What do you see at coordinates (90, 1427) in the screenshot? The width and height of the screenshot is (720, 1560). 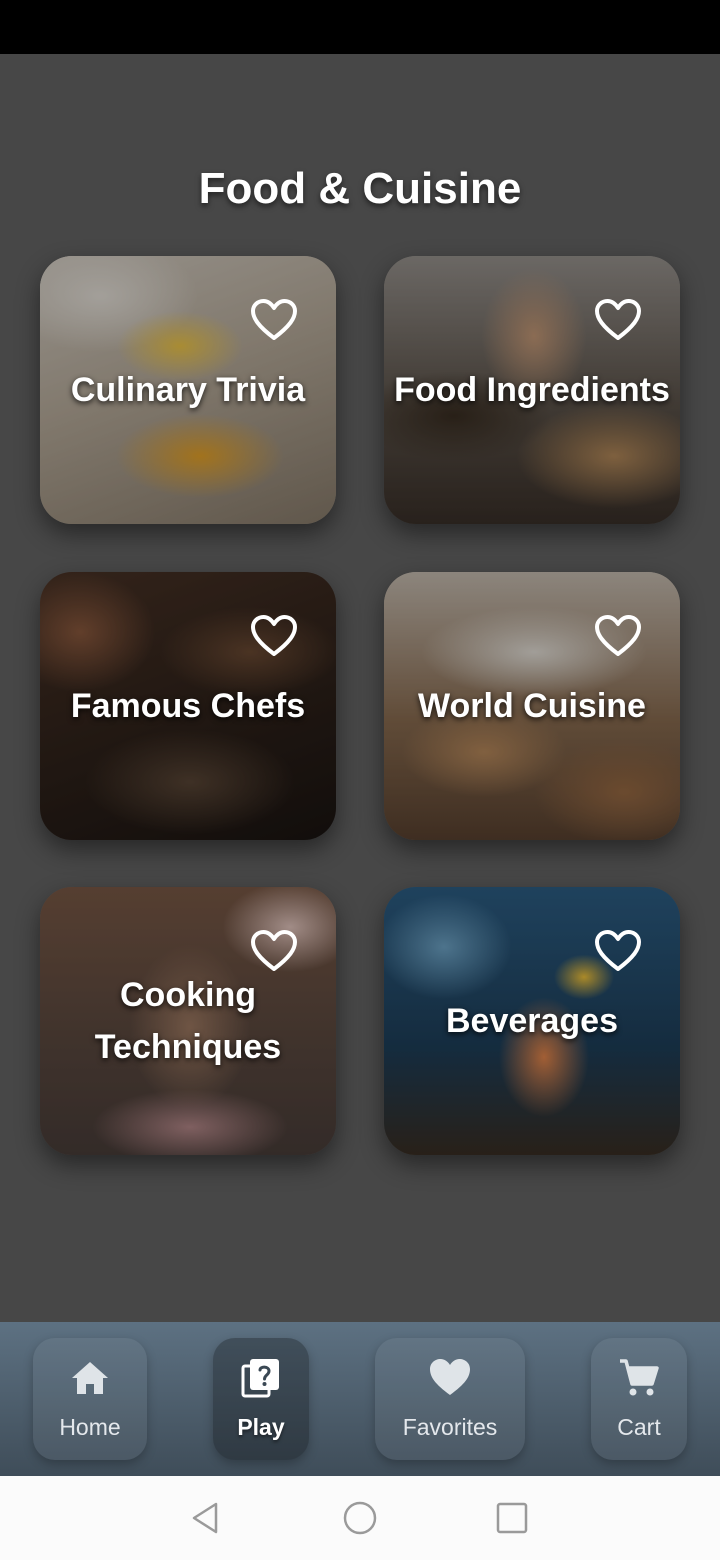 I see `nav-label: Home` at bounding box center [90, 1427].